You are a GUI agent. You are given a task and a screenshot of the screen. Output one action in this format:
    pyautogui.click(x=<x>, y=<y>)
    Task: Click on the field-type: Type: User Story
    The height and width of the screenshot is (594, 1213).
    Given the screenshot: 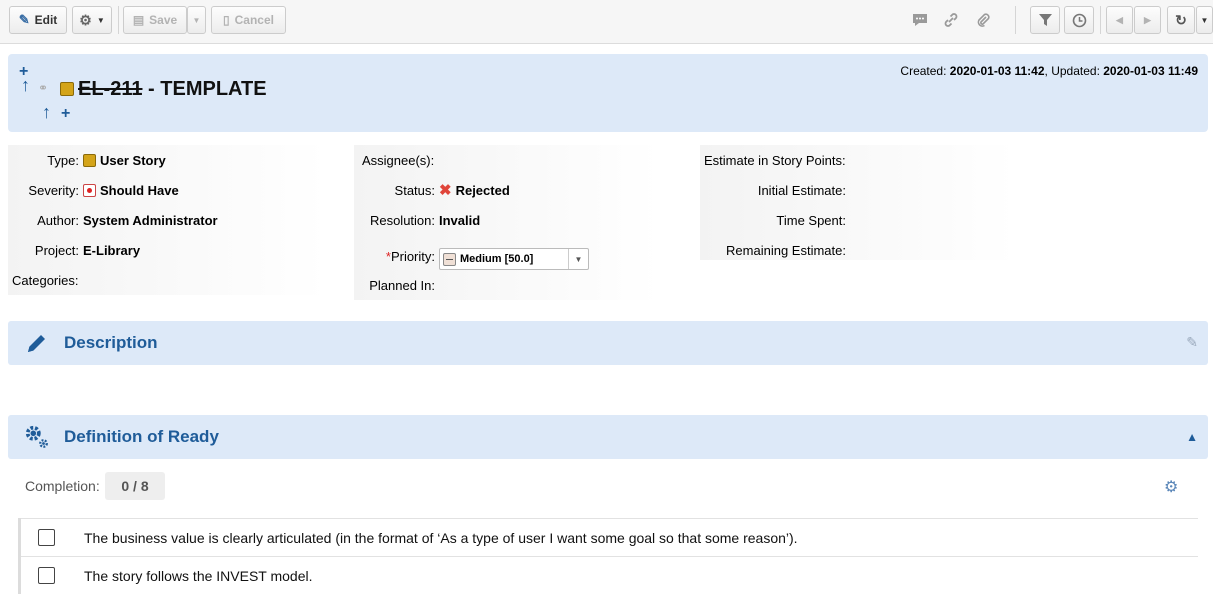 What is the action you would take?
    pyautogui.click(x=87, y=160)
    